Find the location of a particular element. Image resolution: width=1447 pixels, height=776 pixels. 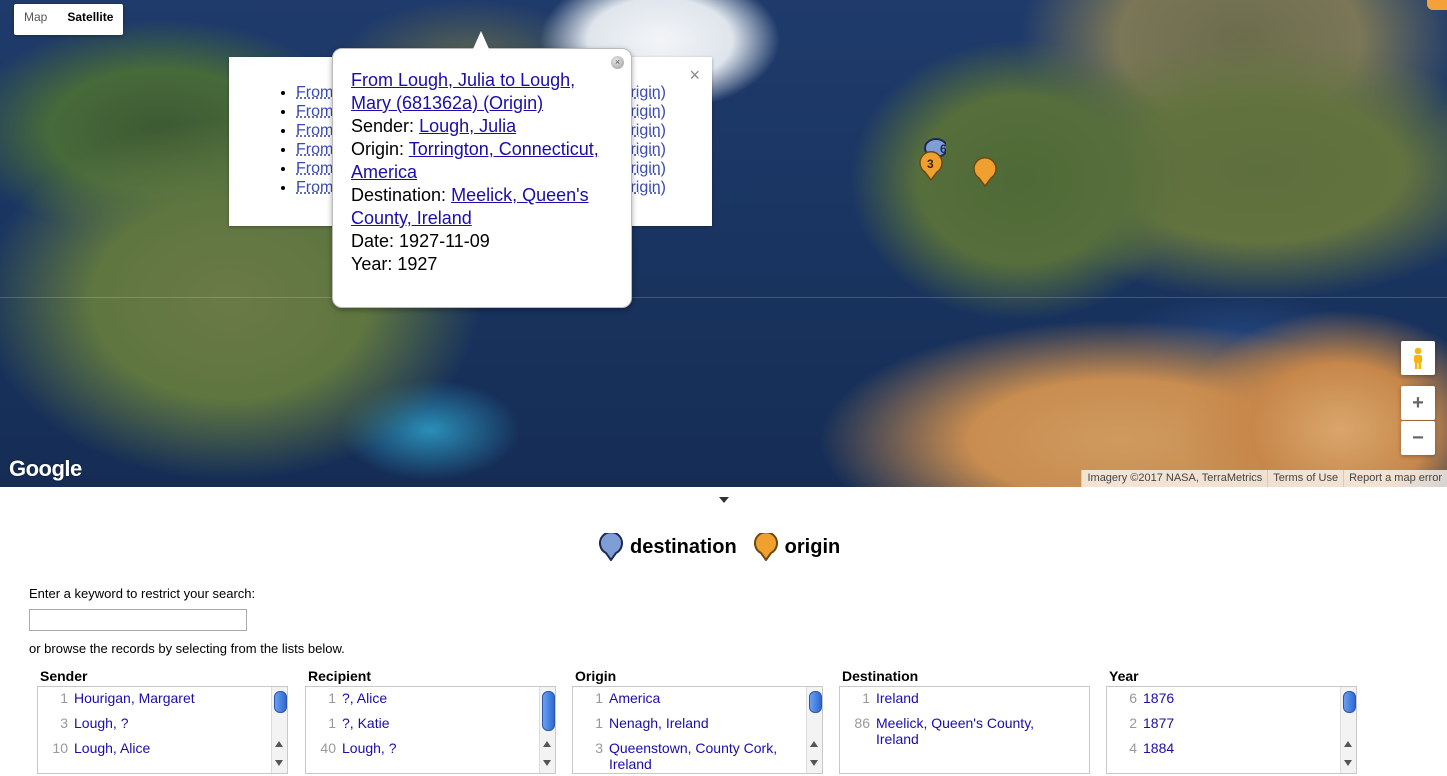

pegman-icon is located at coordinates (1418, 358).